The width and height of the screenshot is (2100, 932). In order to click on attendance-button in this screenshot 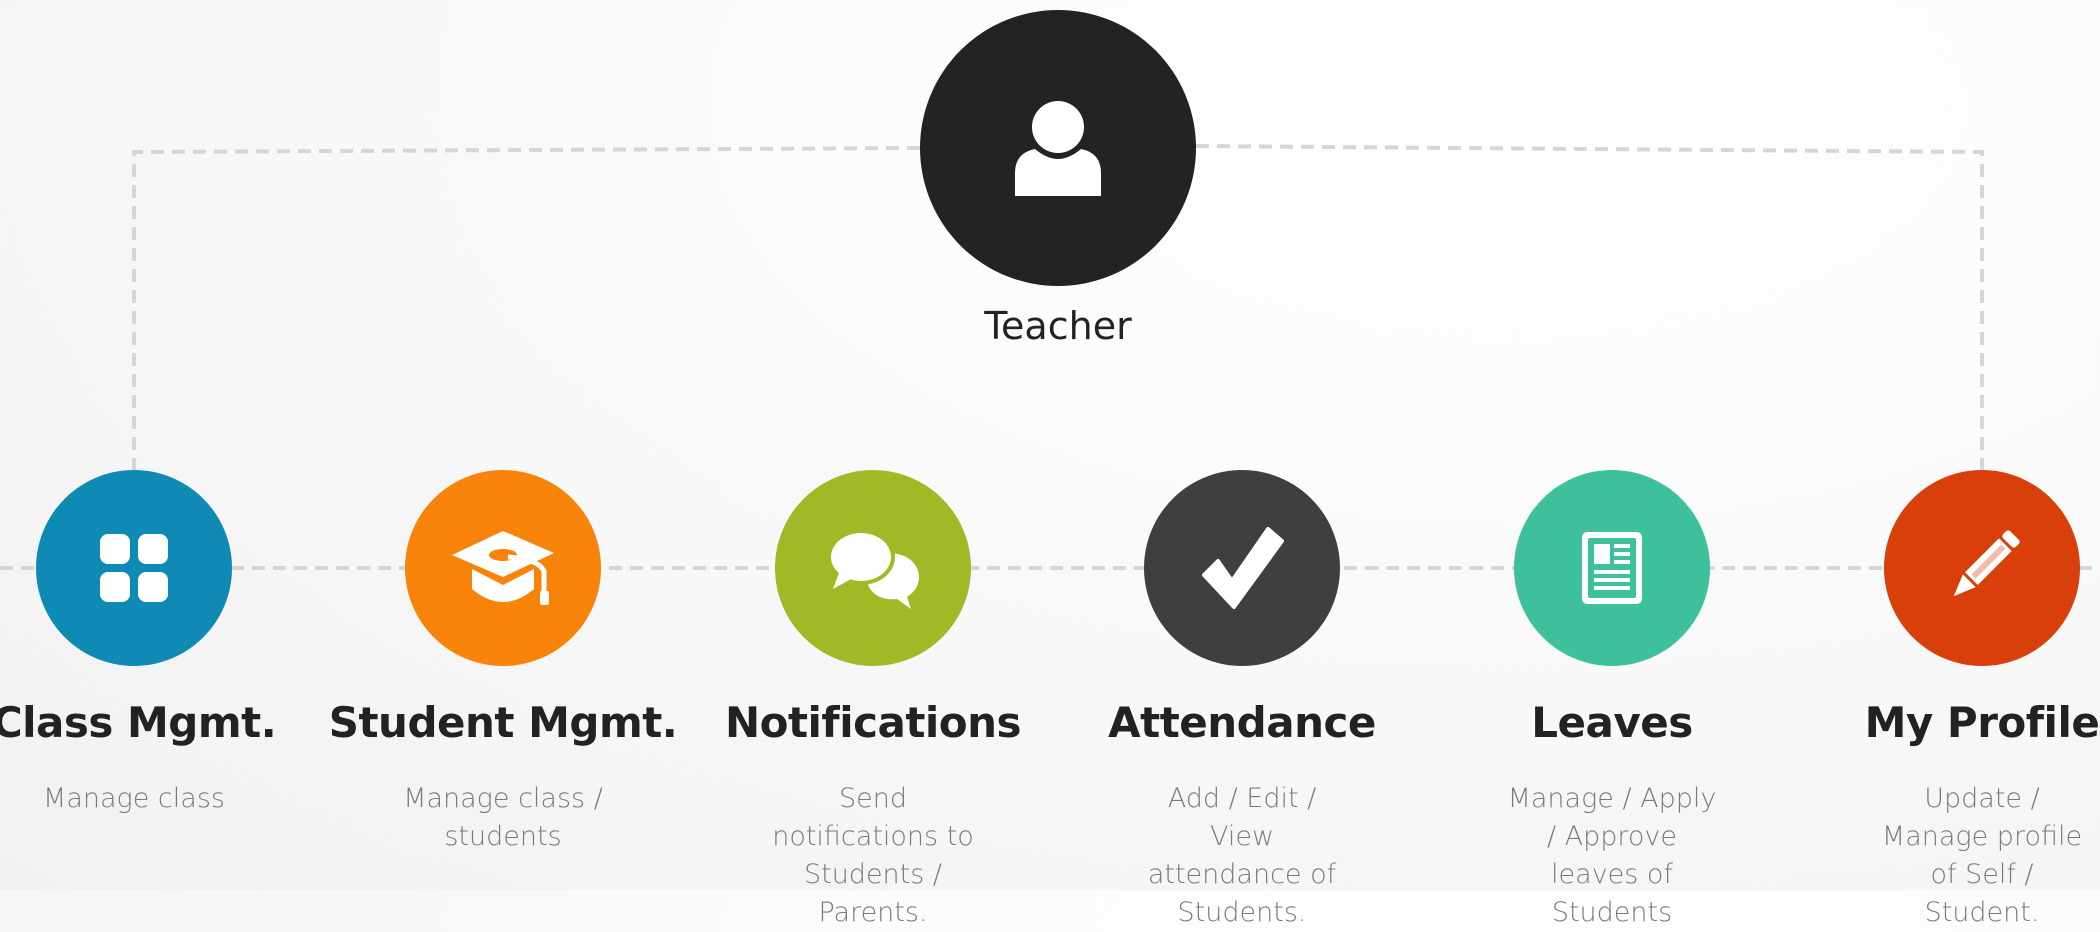, I will do `click(1242, 568)`.